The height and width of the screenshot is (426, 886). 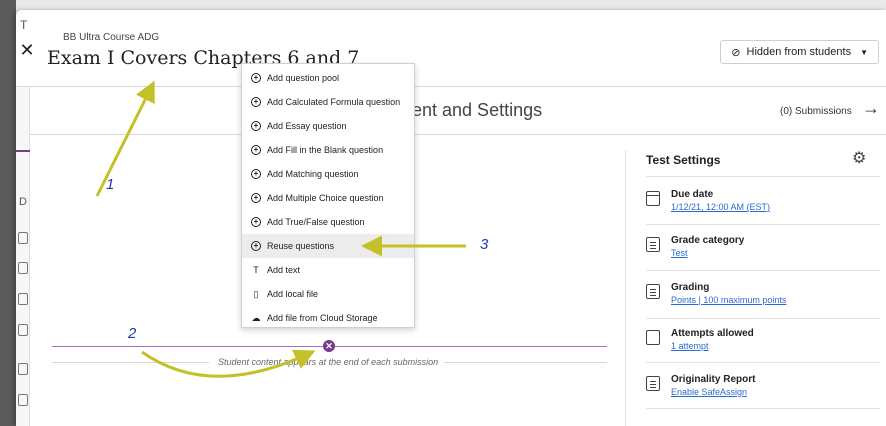 What do you see at coordinates (307, 126) in the screenshot?
I see `menu-item-label: Add Essay question` at bounding box center [307, 126].